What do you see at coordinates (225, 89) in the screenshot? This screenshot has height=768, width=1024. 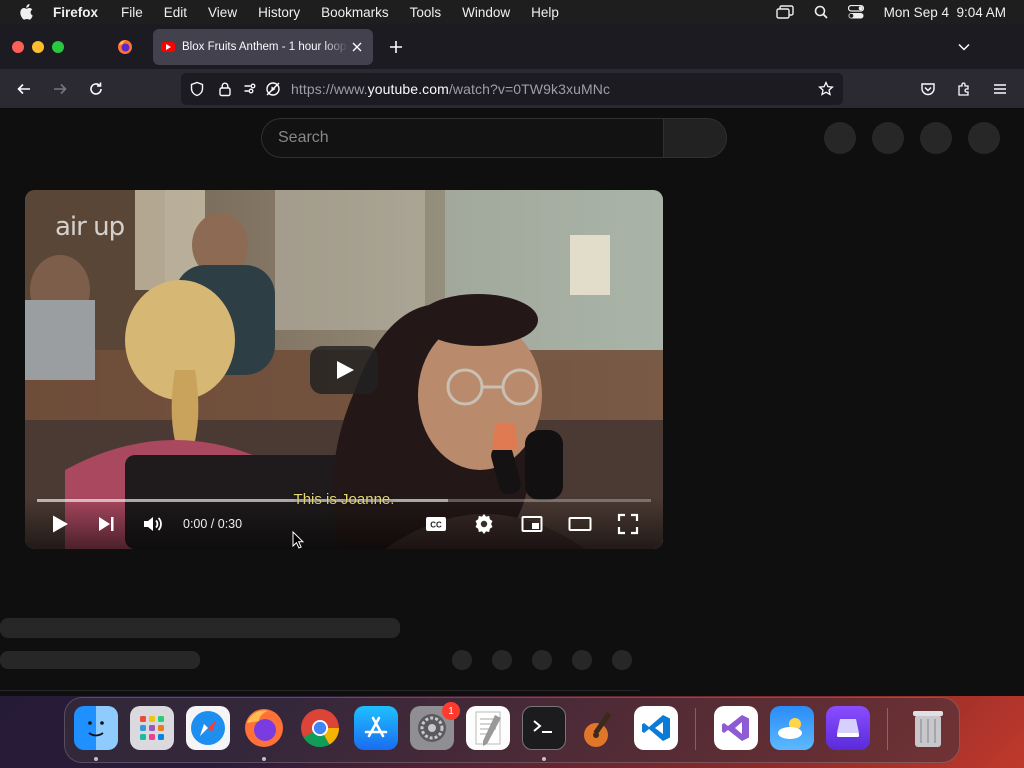 I see `lock-icon` at bounding box center [225, 89].